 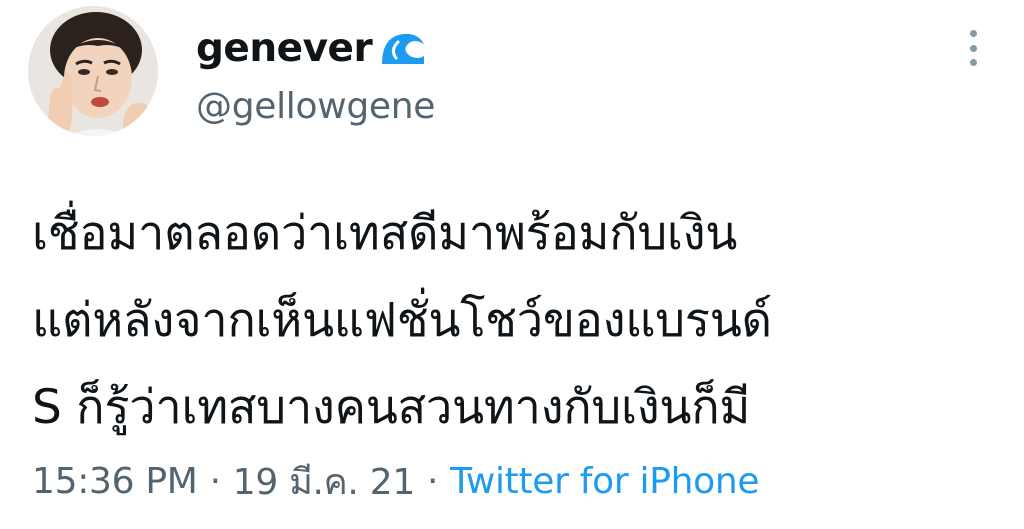 I want to click on tweet-text-line: แต่หลังจากเห็นแฟชั่นโชว์ของแบรนด์, so click(x=402, y=320).